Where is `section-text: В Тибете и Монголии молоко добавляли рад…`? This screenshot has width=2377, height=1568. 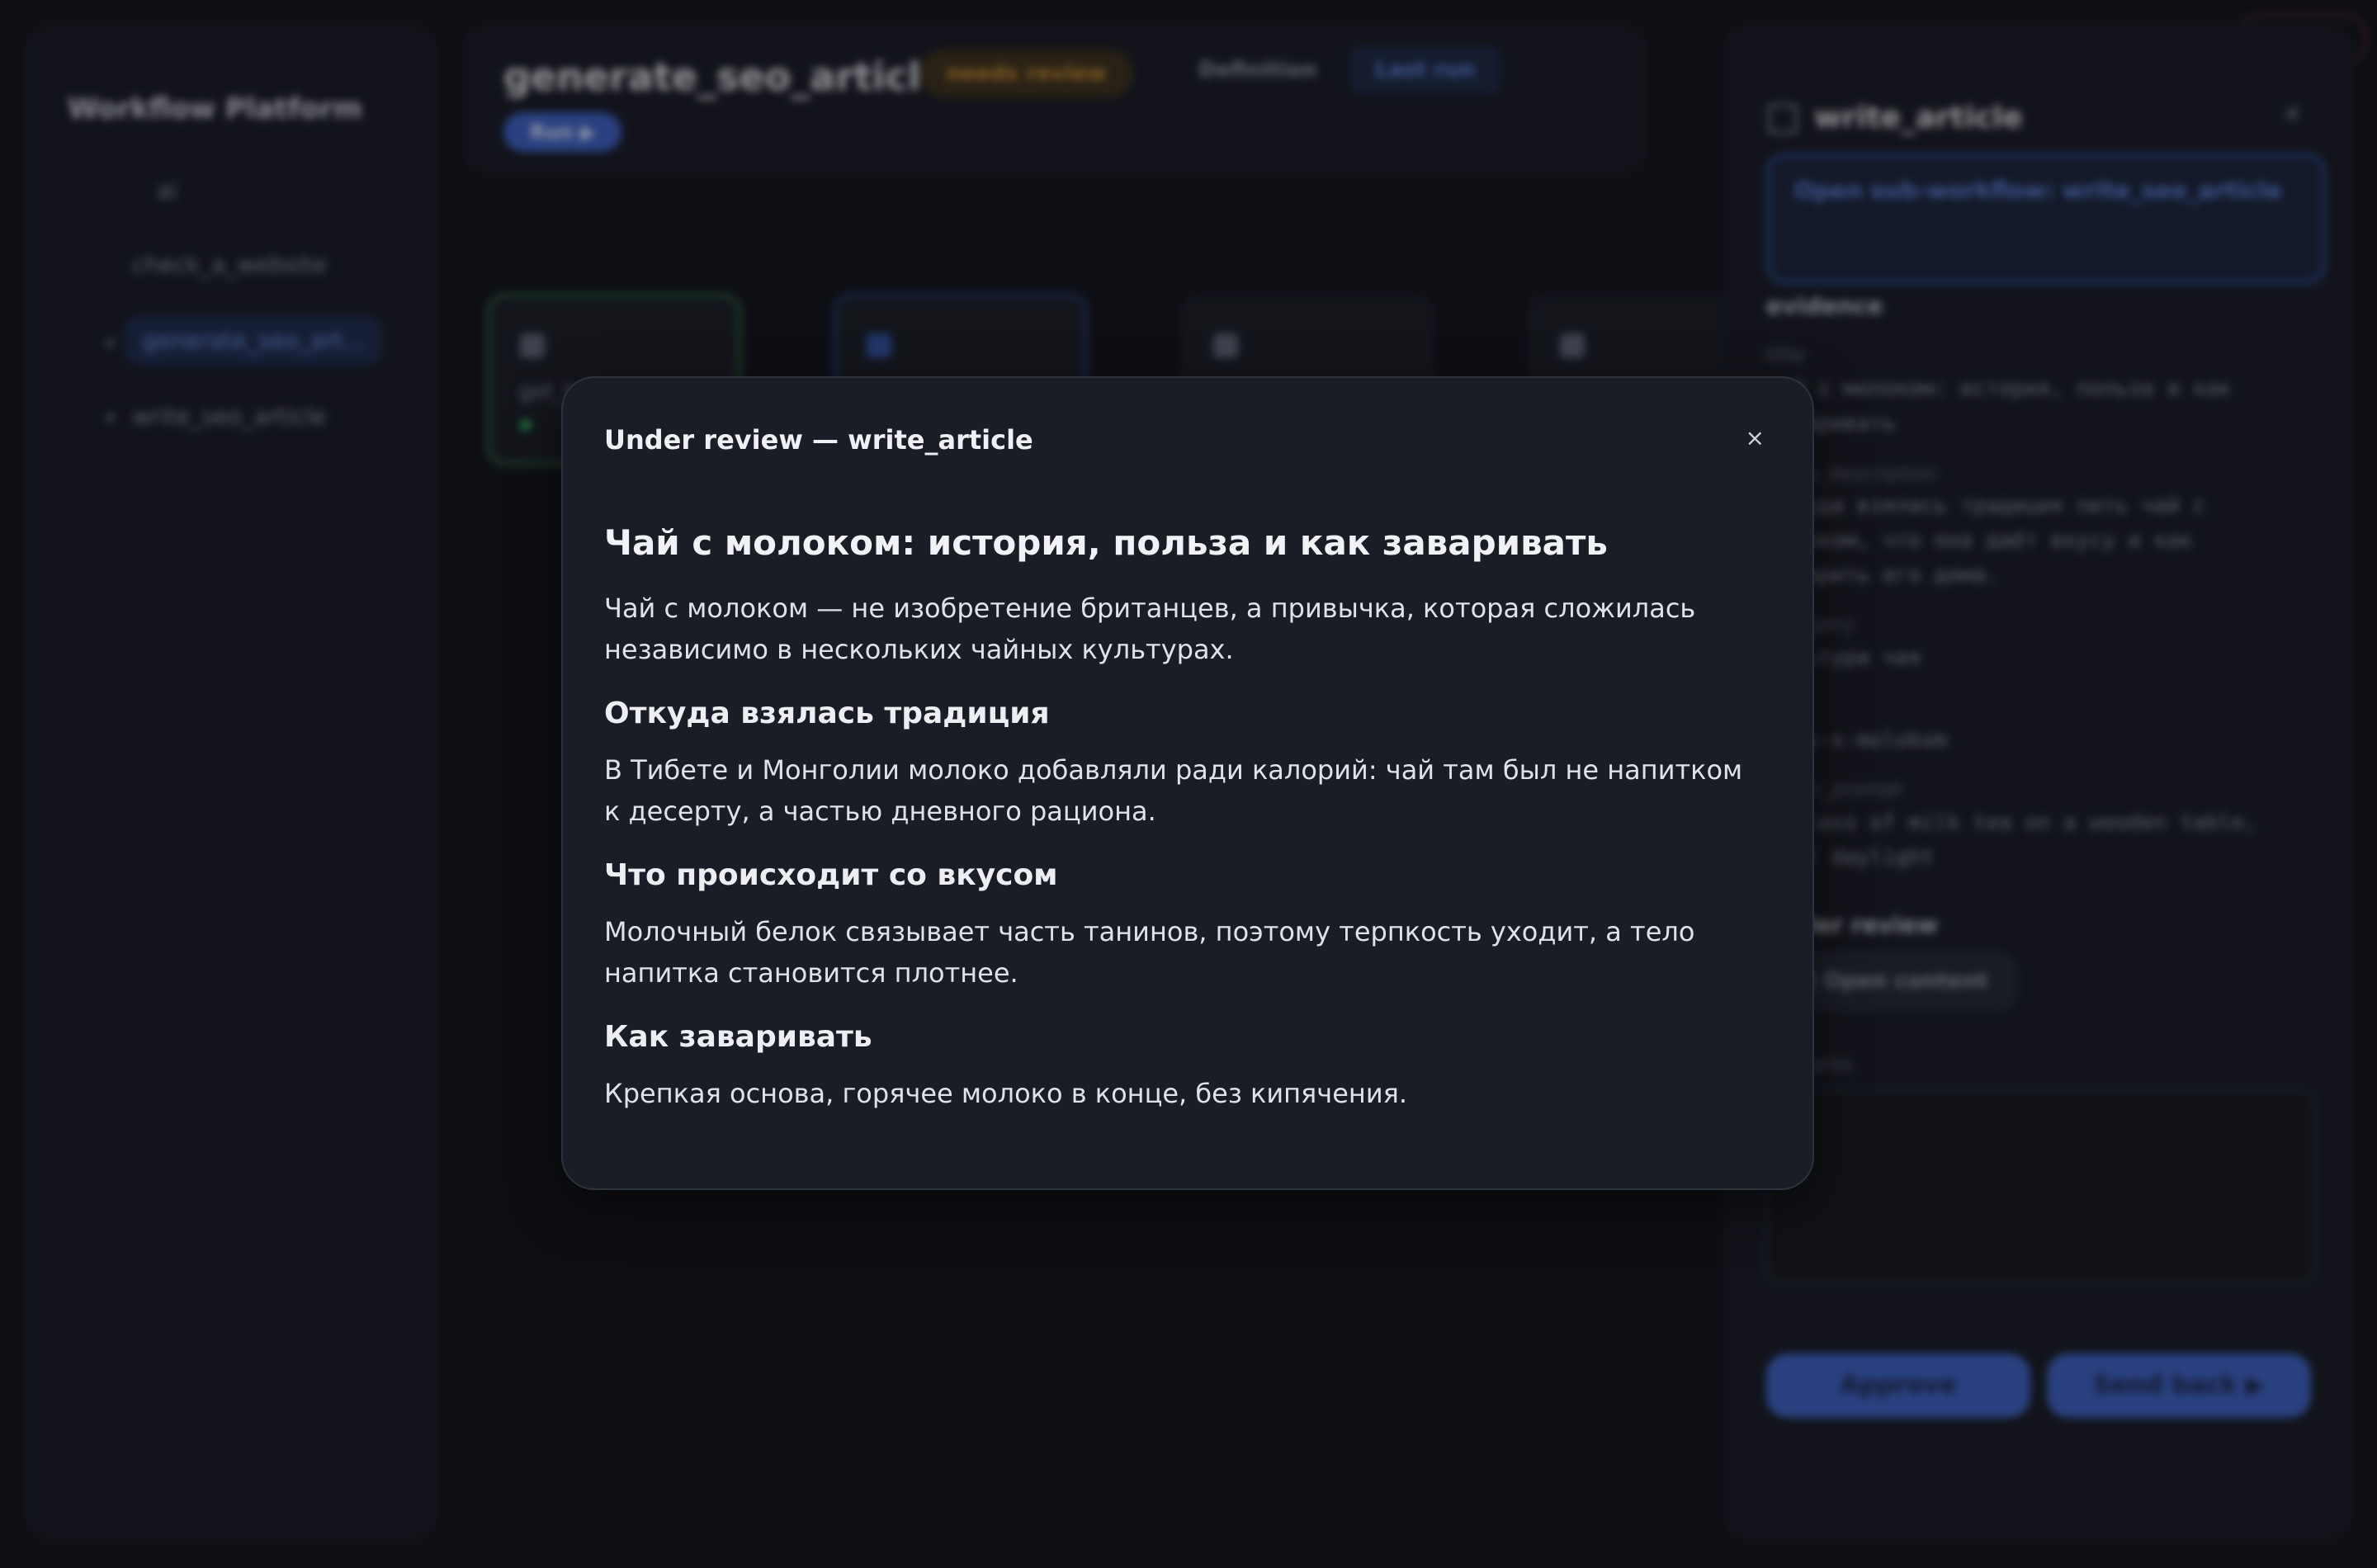 section-text: В Тибете и Монголии молоко добавляли рад… is located at coordinates (1173, 790).